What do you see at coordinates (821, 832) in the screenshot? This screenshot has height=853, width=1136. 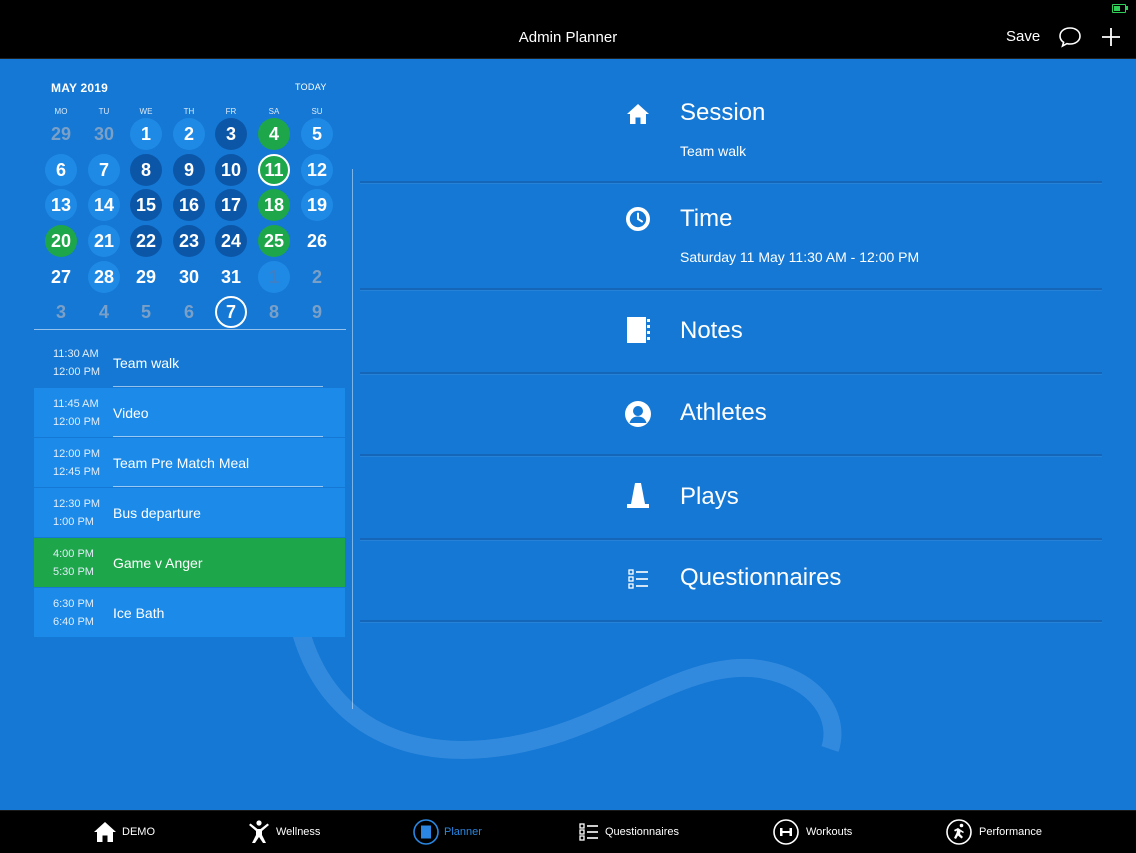 I see `tab-workouts: Workouts` at bounding box center [821, 832].